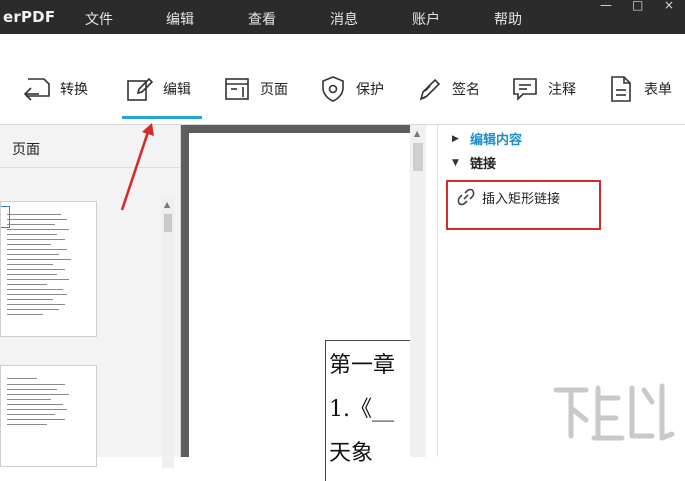 The height and width of the screenshot is (481, 685). I want to click on tool-form-label: 表单, so click(658, 90).